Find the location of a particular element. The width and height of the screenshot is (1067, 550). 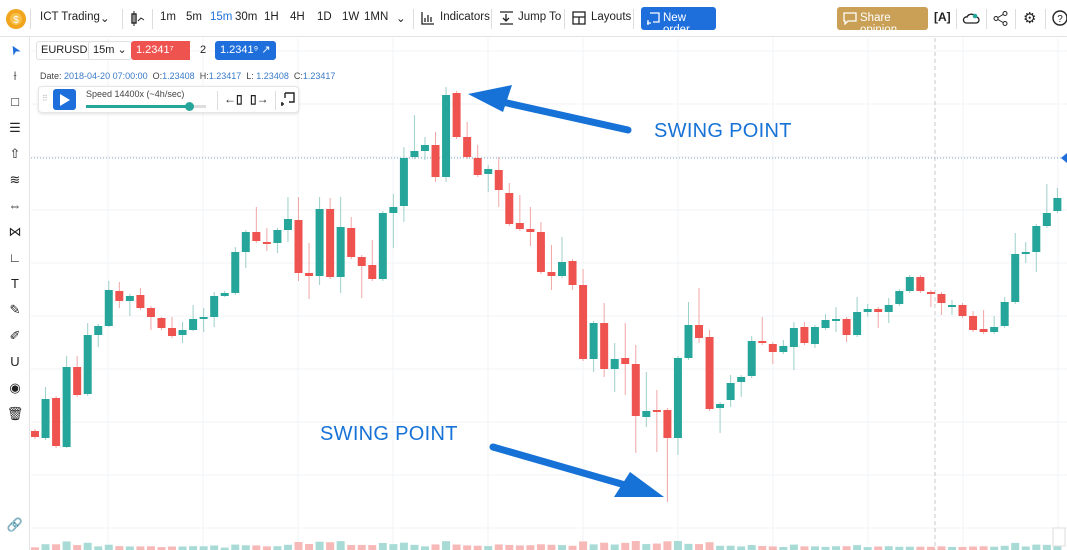

arrow-up-icon: ⇧ is located at coordinates (15, 154).